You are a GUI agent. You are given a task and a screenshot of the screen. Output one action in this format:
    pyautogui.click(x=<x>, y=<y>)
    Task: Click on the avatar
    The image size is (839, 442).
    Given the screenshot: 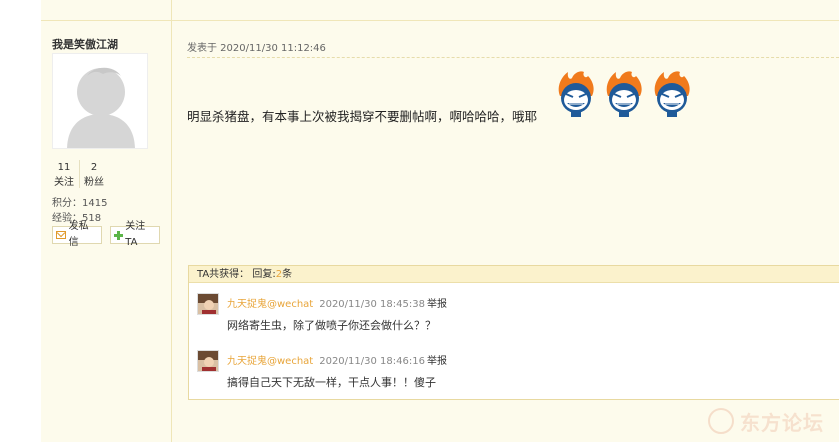 What is the action you would take?
    pyautogui.click(x=100, y=101)
    